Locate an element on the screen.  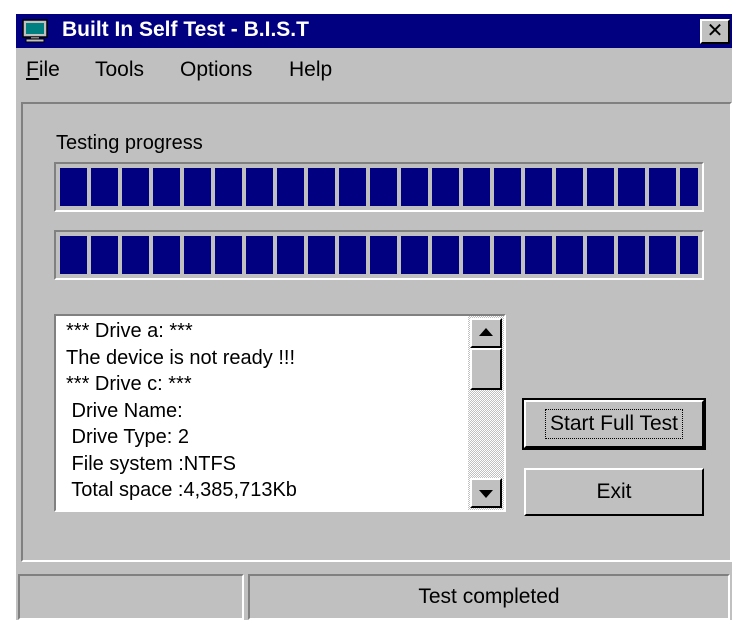
start-full-test-label: Start Full Test is located at coordinates (614, 424).